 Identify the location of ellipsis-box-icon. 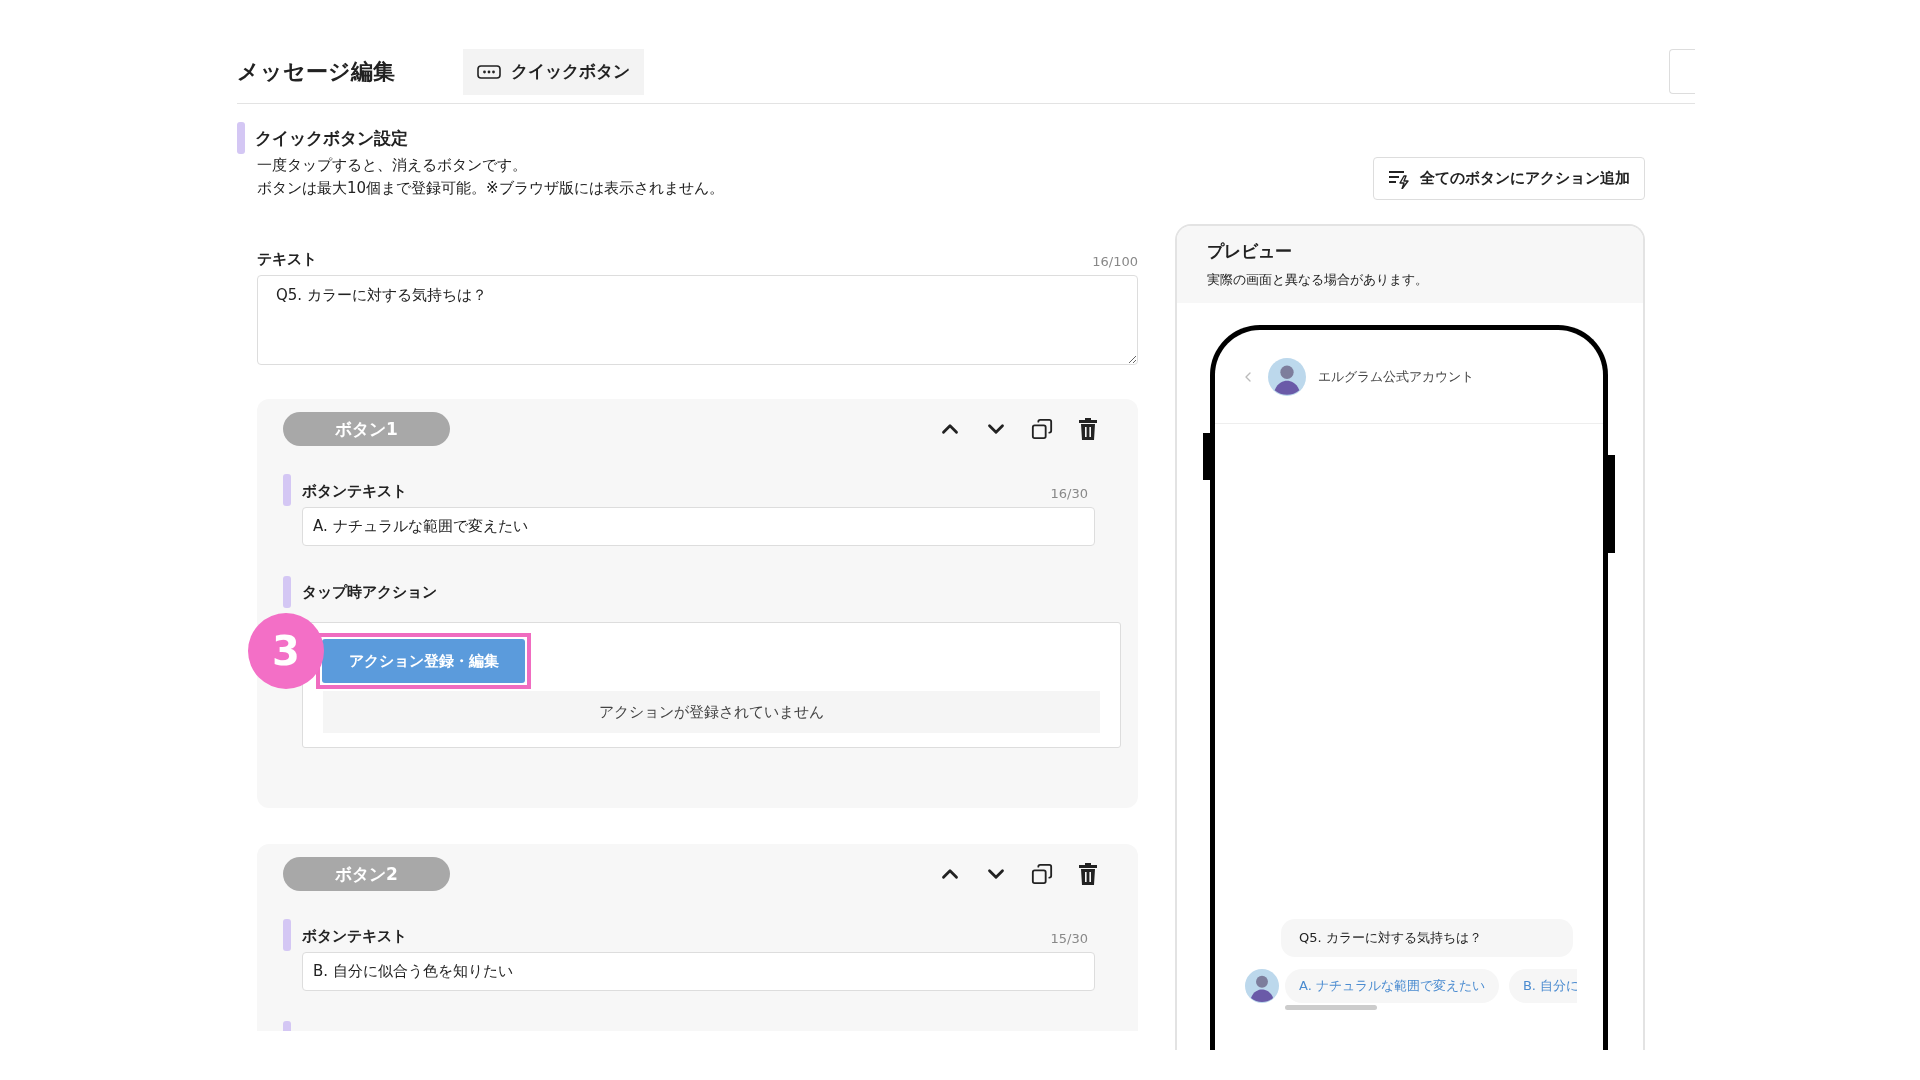
(489, 71).